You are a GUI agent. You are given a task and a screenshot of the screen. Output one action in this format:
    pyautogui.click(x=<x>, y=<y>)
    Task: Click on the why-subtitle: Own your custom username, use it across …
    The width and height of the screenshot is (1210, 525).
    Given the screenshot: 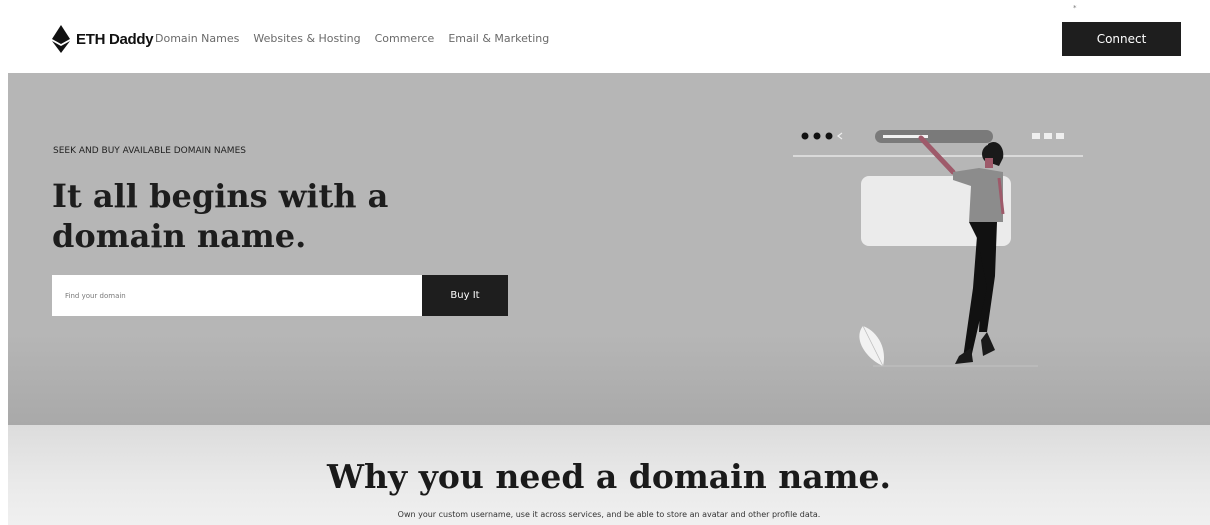 What is the action you would take?
    pyautogui.click(x=609, y=514)
    